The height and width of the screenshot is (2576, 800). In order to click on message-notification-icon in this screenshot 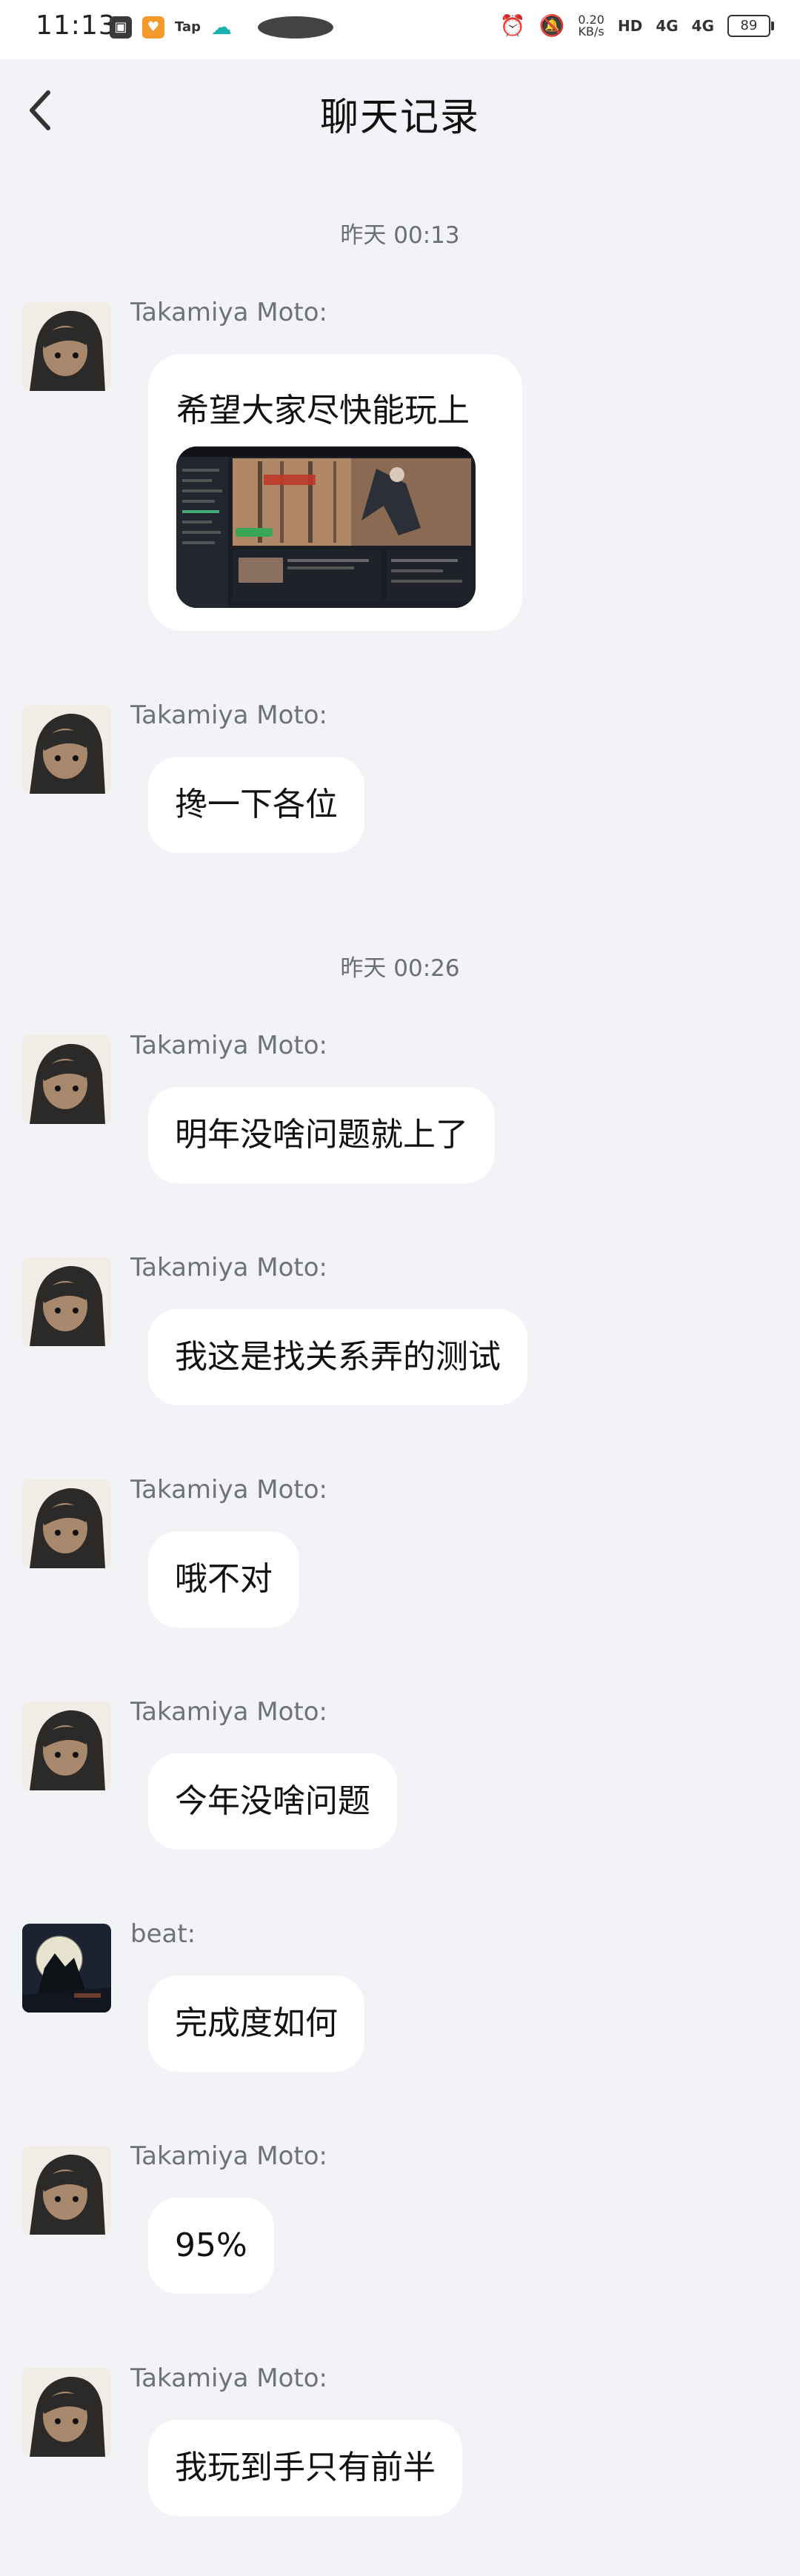, I will do `click(295, 27)`.